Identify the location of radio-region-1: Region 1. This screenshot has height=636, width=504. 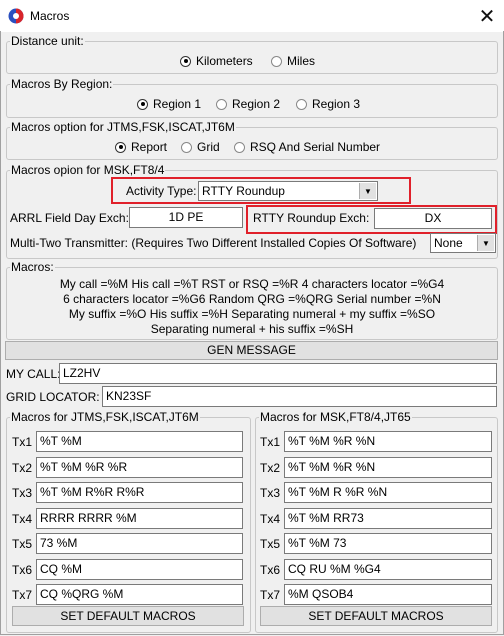
(169, 104).